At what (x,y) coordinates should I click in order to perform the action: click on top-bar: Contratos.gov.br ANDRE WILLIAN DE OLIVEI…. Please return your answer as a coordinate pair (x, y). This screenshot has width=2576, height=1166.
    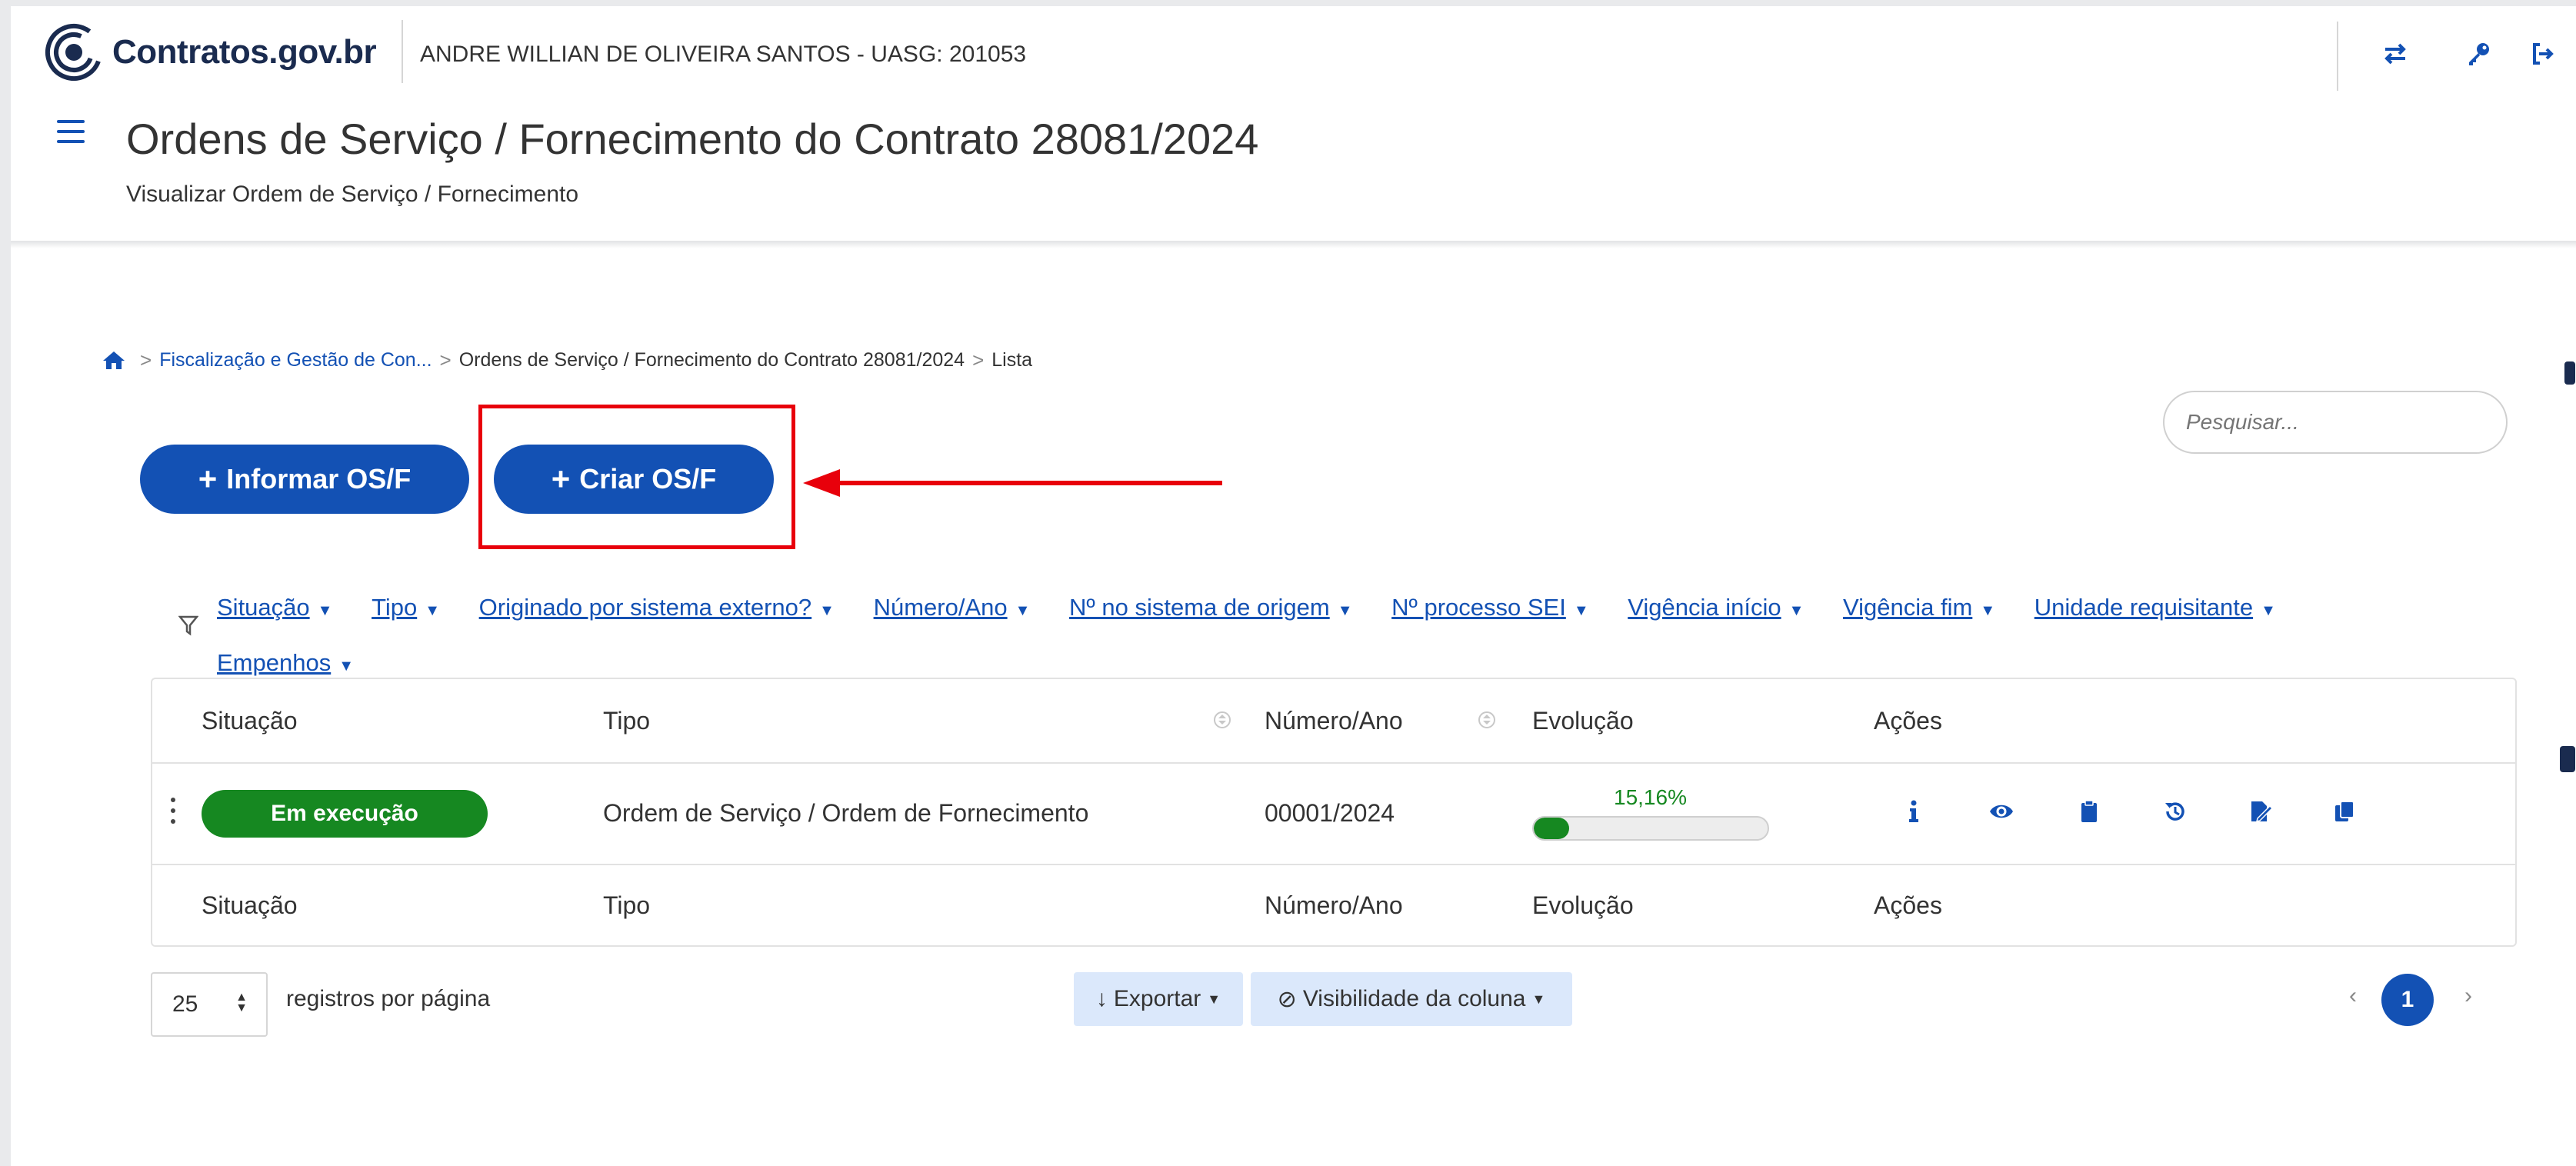
    Looking at the image, I should click on (1293, 52).